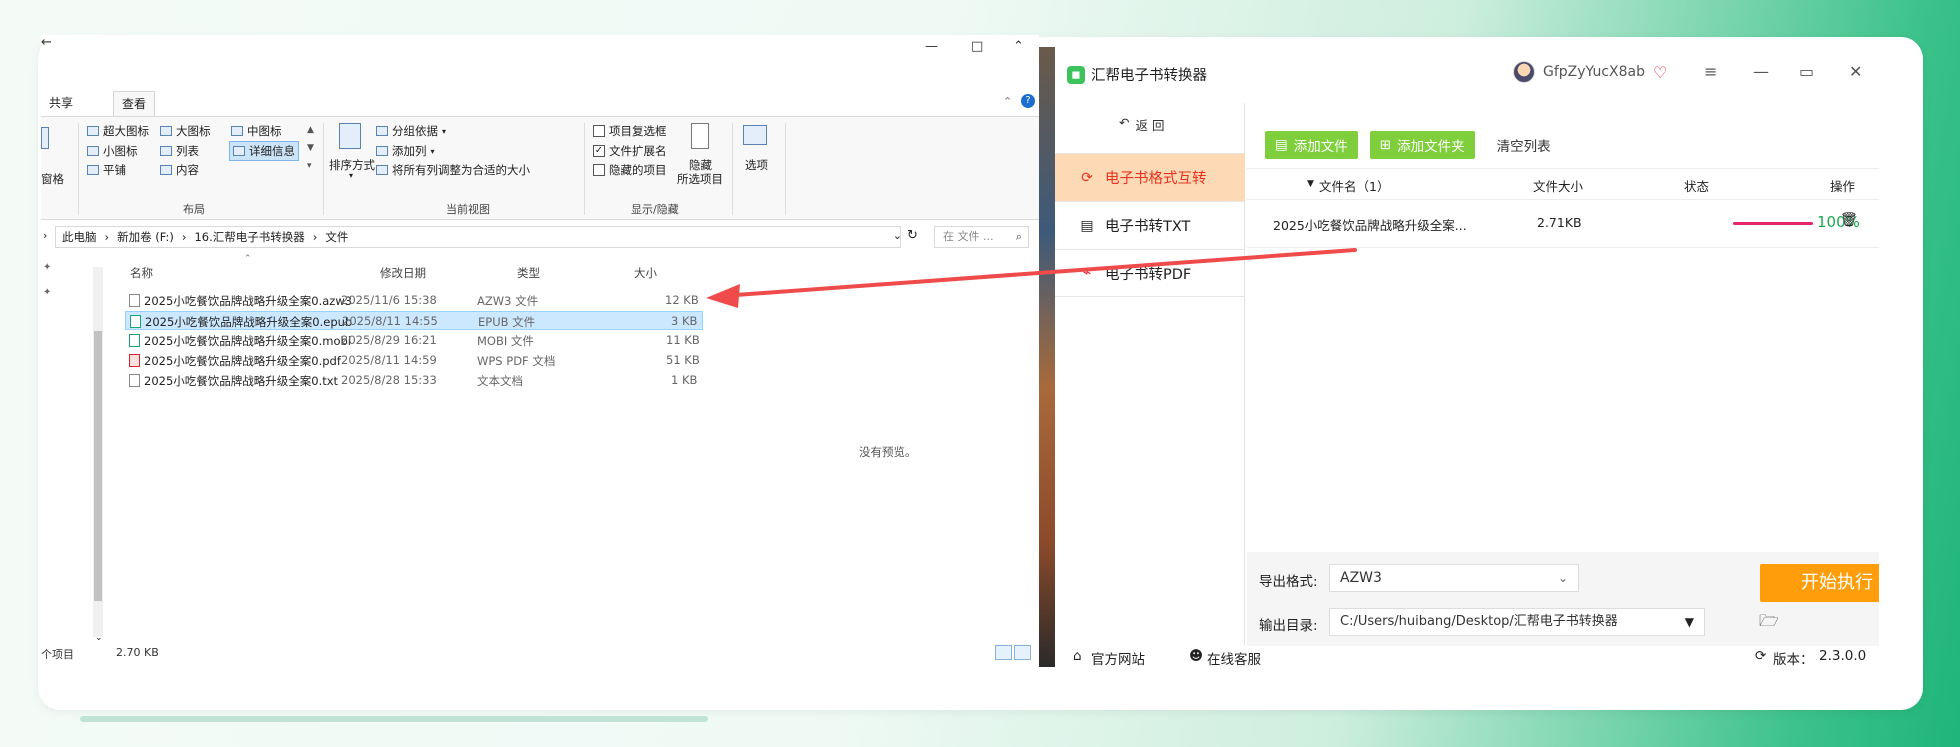  Describe the element at coordinates (700, 179) in the screenshot. I see `hide-selected-label-2: 所选项目` at that location.